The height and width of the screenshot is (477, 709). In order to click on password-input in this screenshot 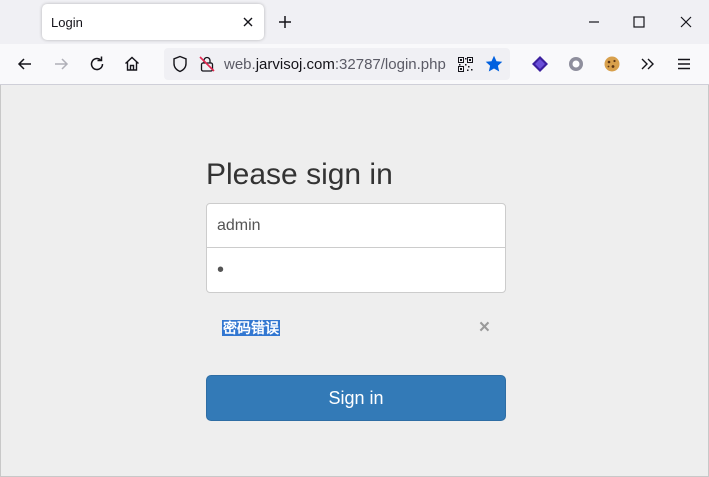, I will do `click(356, 270)`.